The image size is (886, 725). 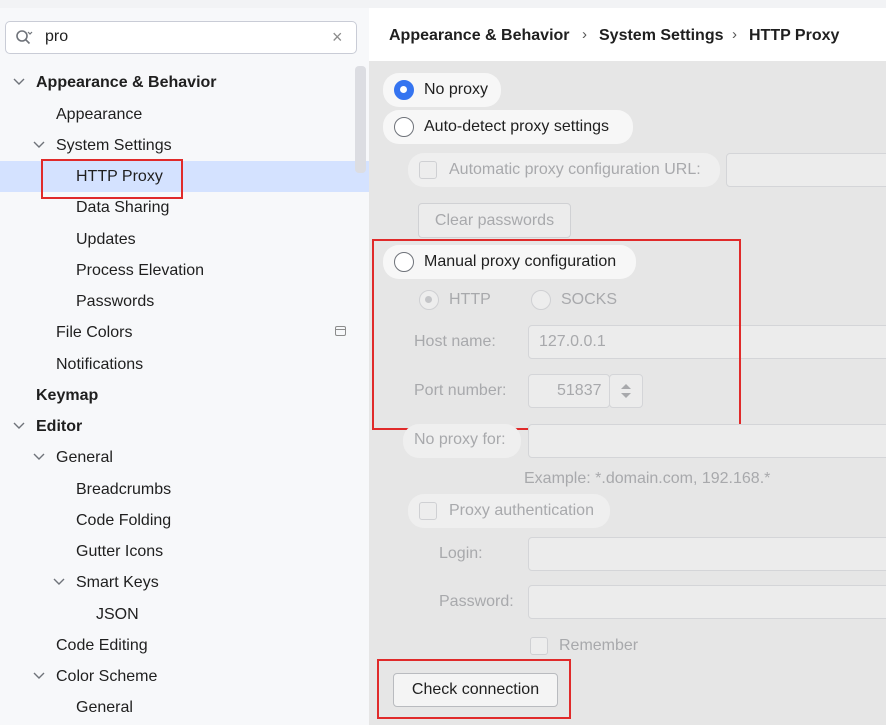 What do you see at coordinates (59, 426) in the screenshot?
I see `tree-item-label: Editor` at bounding box center [59, 426].